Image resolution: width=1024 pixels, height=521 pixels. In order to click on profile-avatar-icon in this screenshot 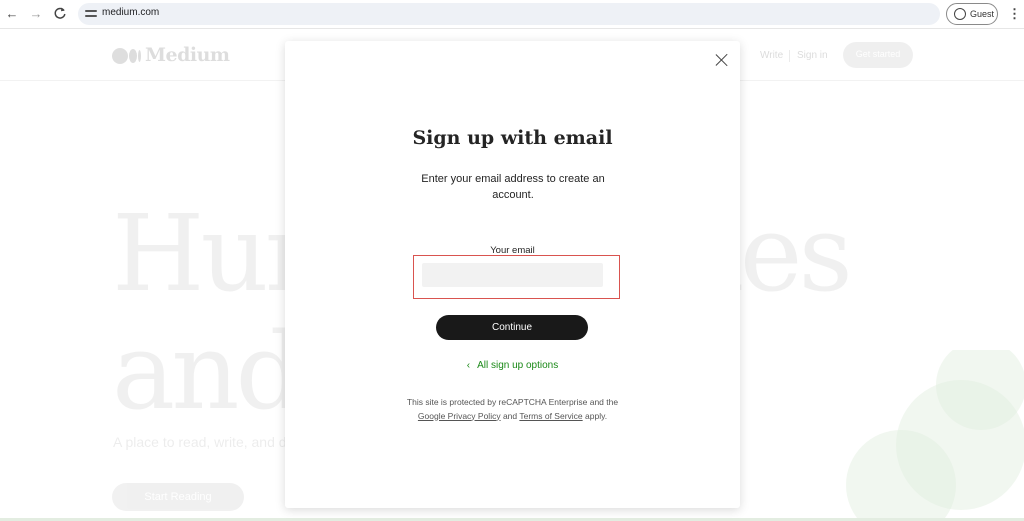, I will do `click(960, 14)`.